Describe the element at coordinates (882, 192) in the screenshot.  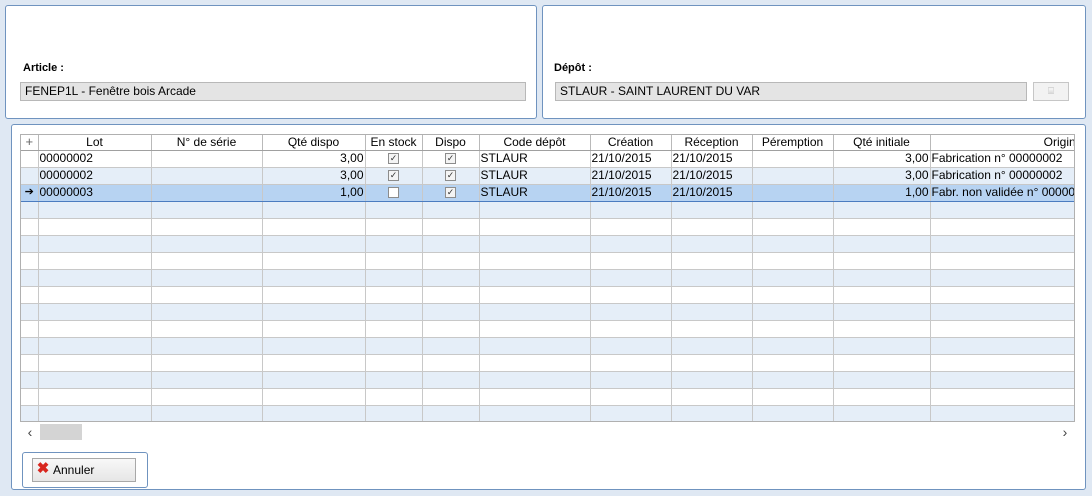
I see `qte-initiale-cell: 1,00` at that location.